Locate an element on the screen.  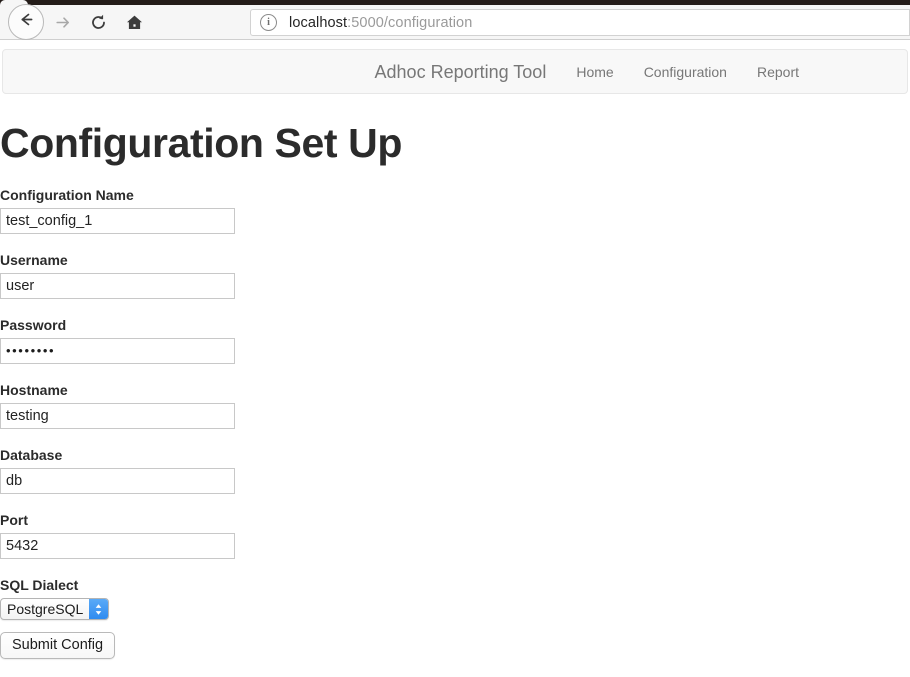
input-database is located at coordinates (117, 481).